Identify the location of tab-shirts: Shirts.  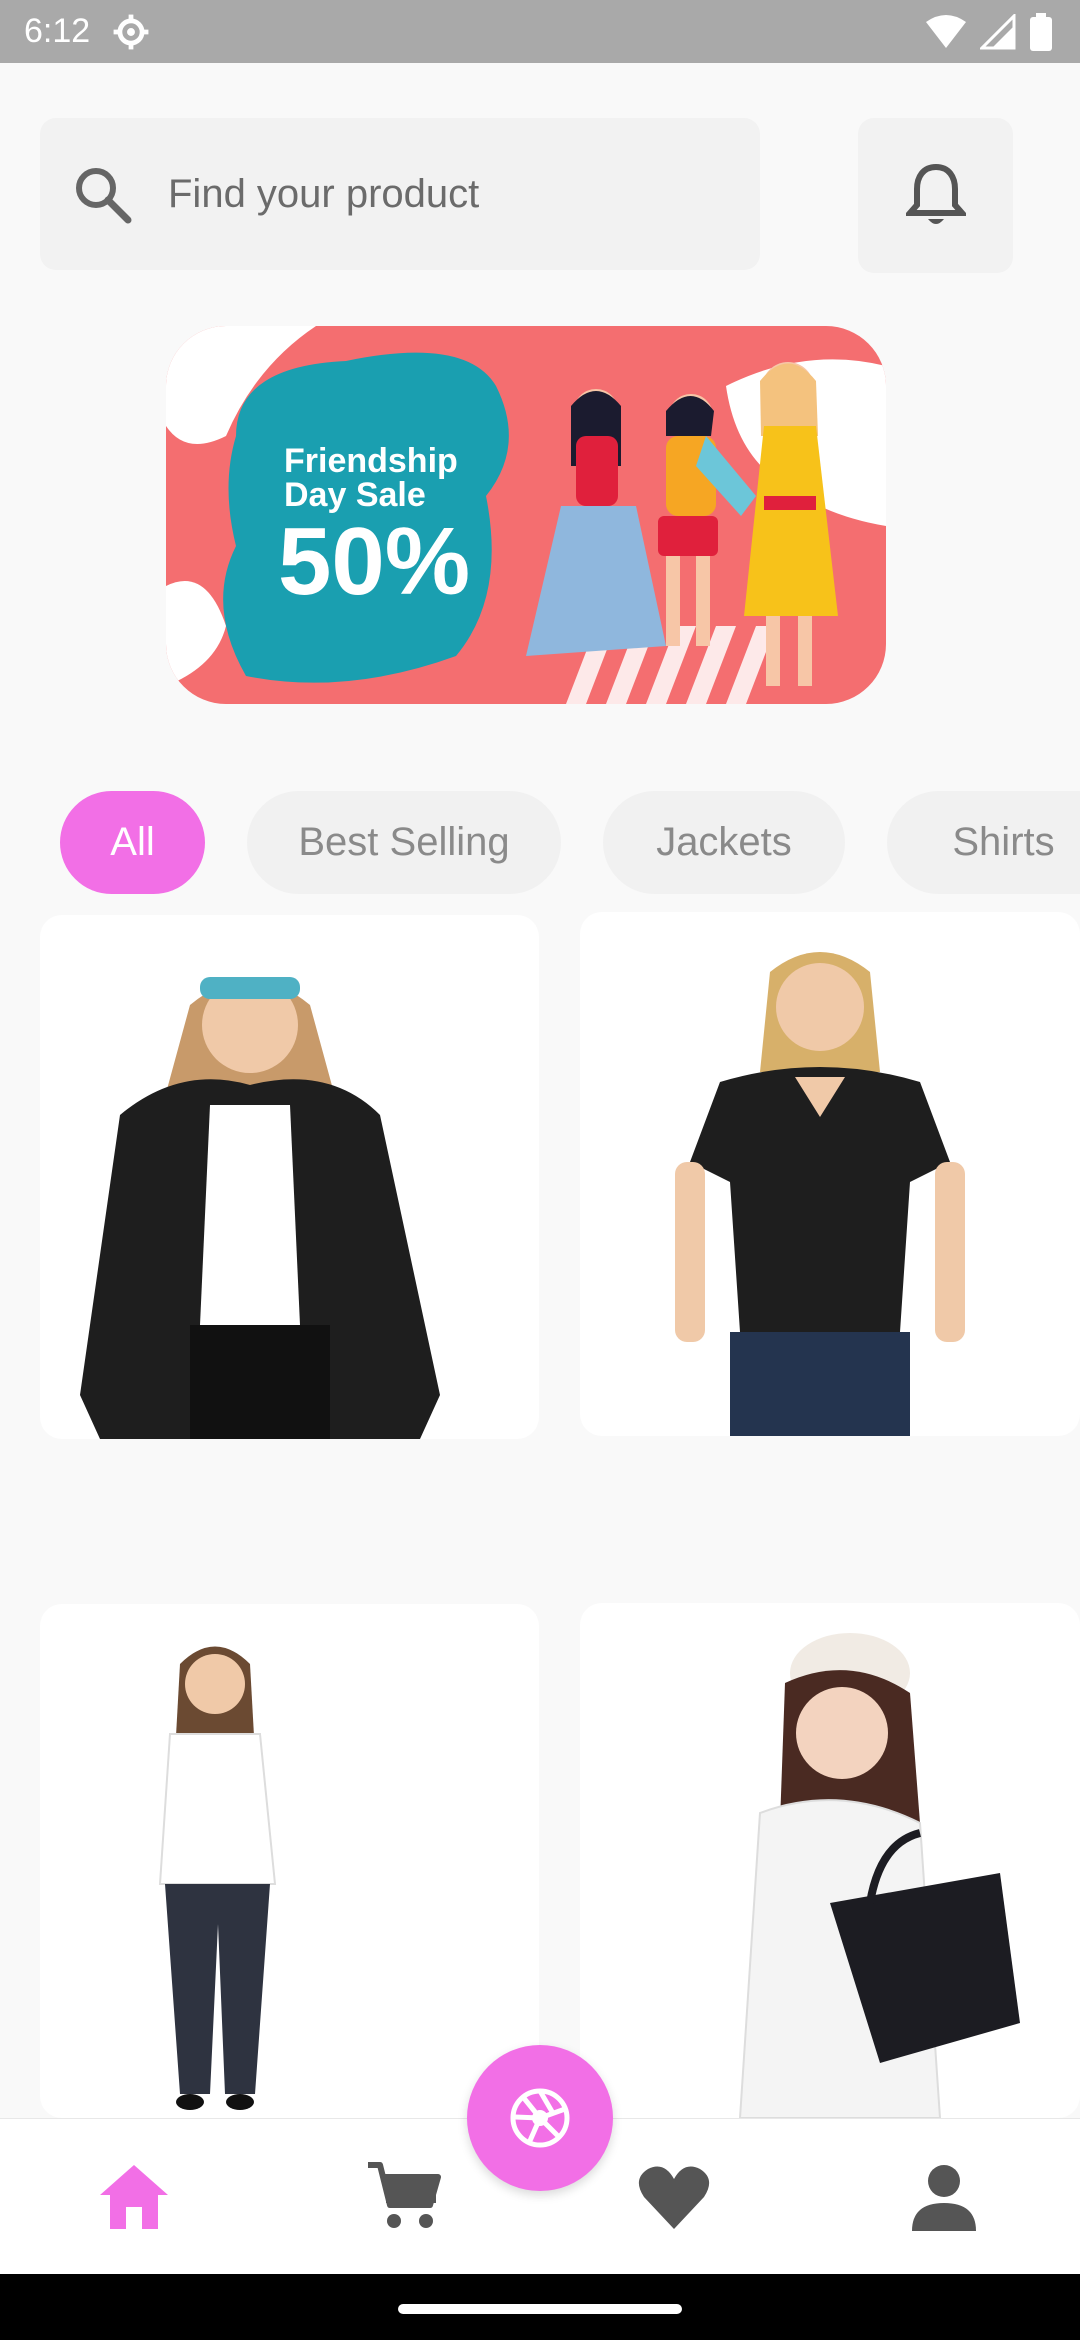
(983, 842).